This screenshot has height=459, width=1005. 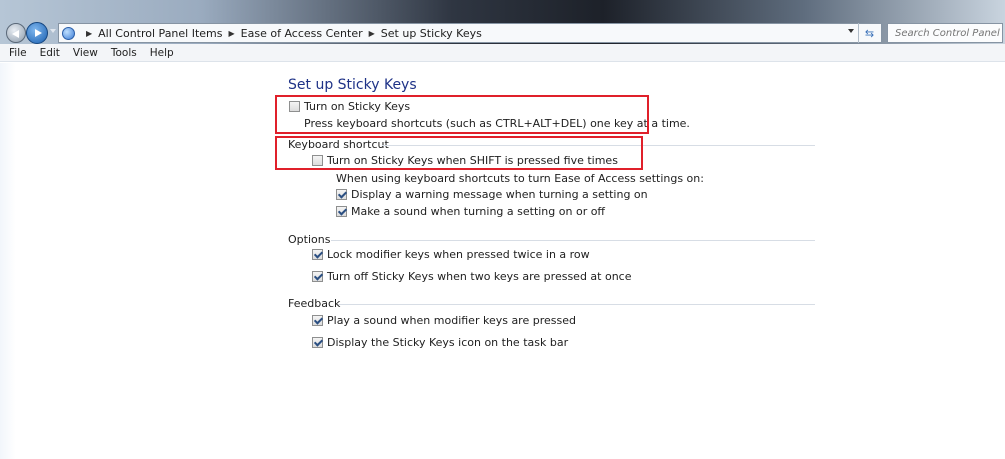 I want to click on page-title: Set up Sticky Keys, so click(x=352, y=85).